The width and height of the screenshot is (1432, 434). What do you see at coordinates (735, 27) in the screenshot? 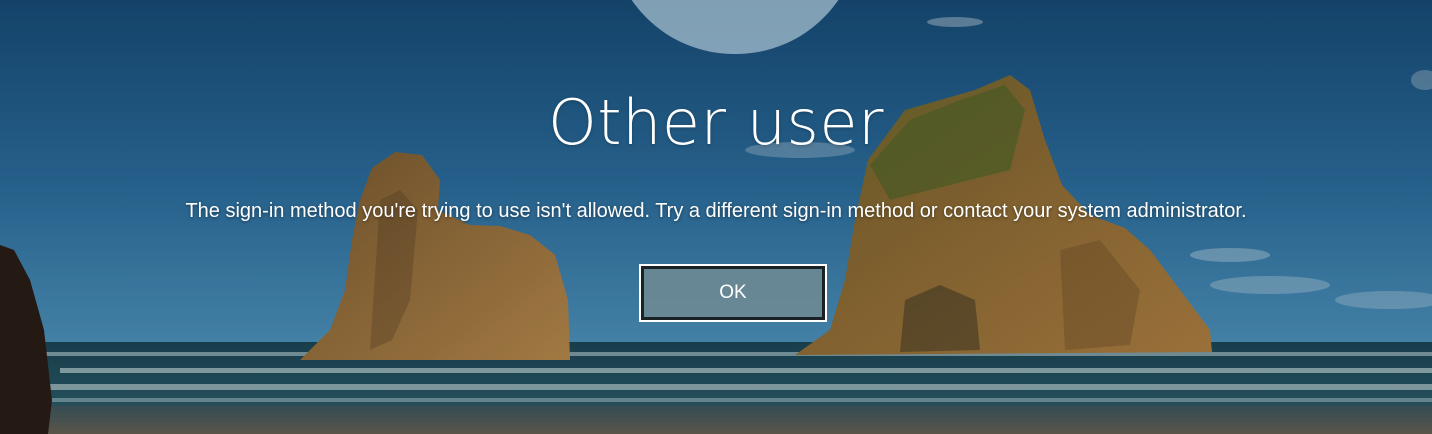
I see `user-avatar` at bounding box center [735, 27].